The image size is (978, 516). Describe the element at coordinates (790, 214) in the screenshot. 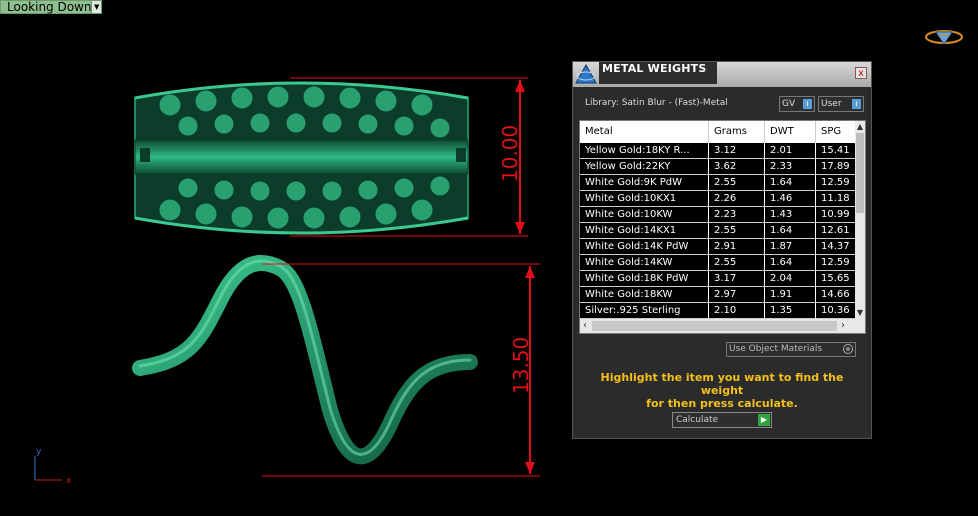

I see `cell-dwt: 1.43` at that location.